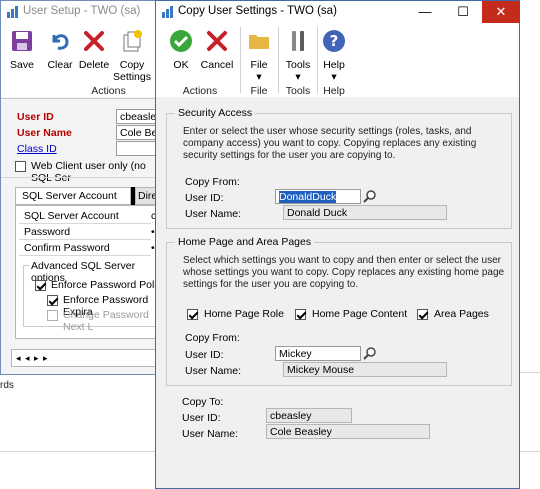  I want to click on help-group-label: Help, so click(334, 91).